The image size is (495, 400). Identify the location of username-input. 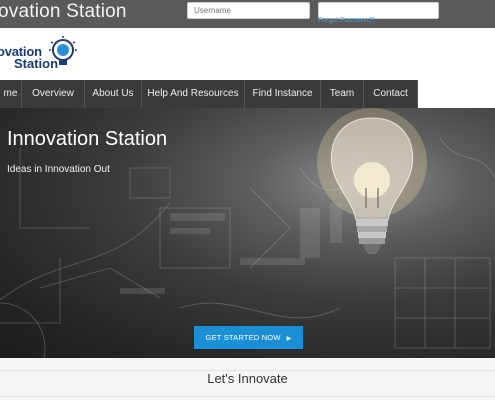
(248, 10).